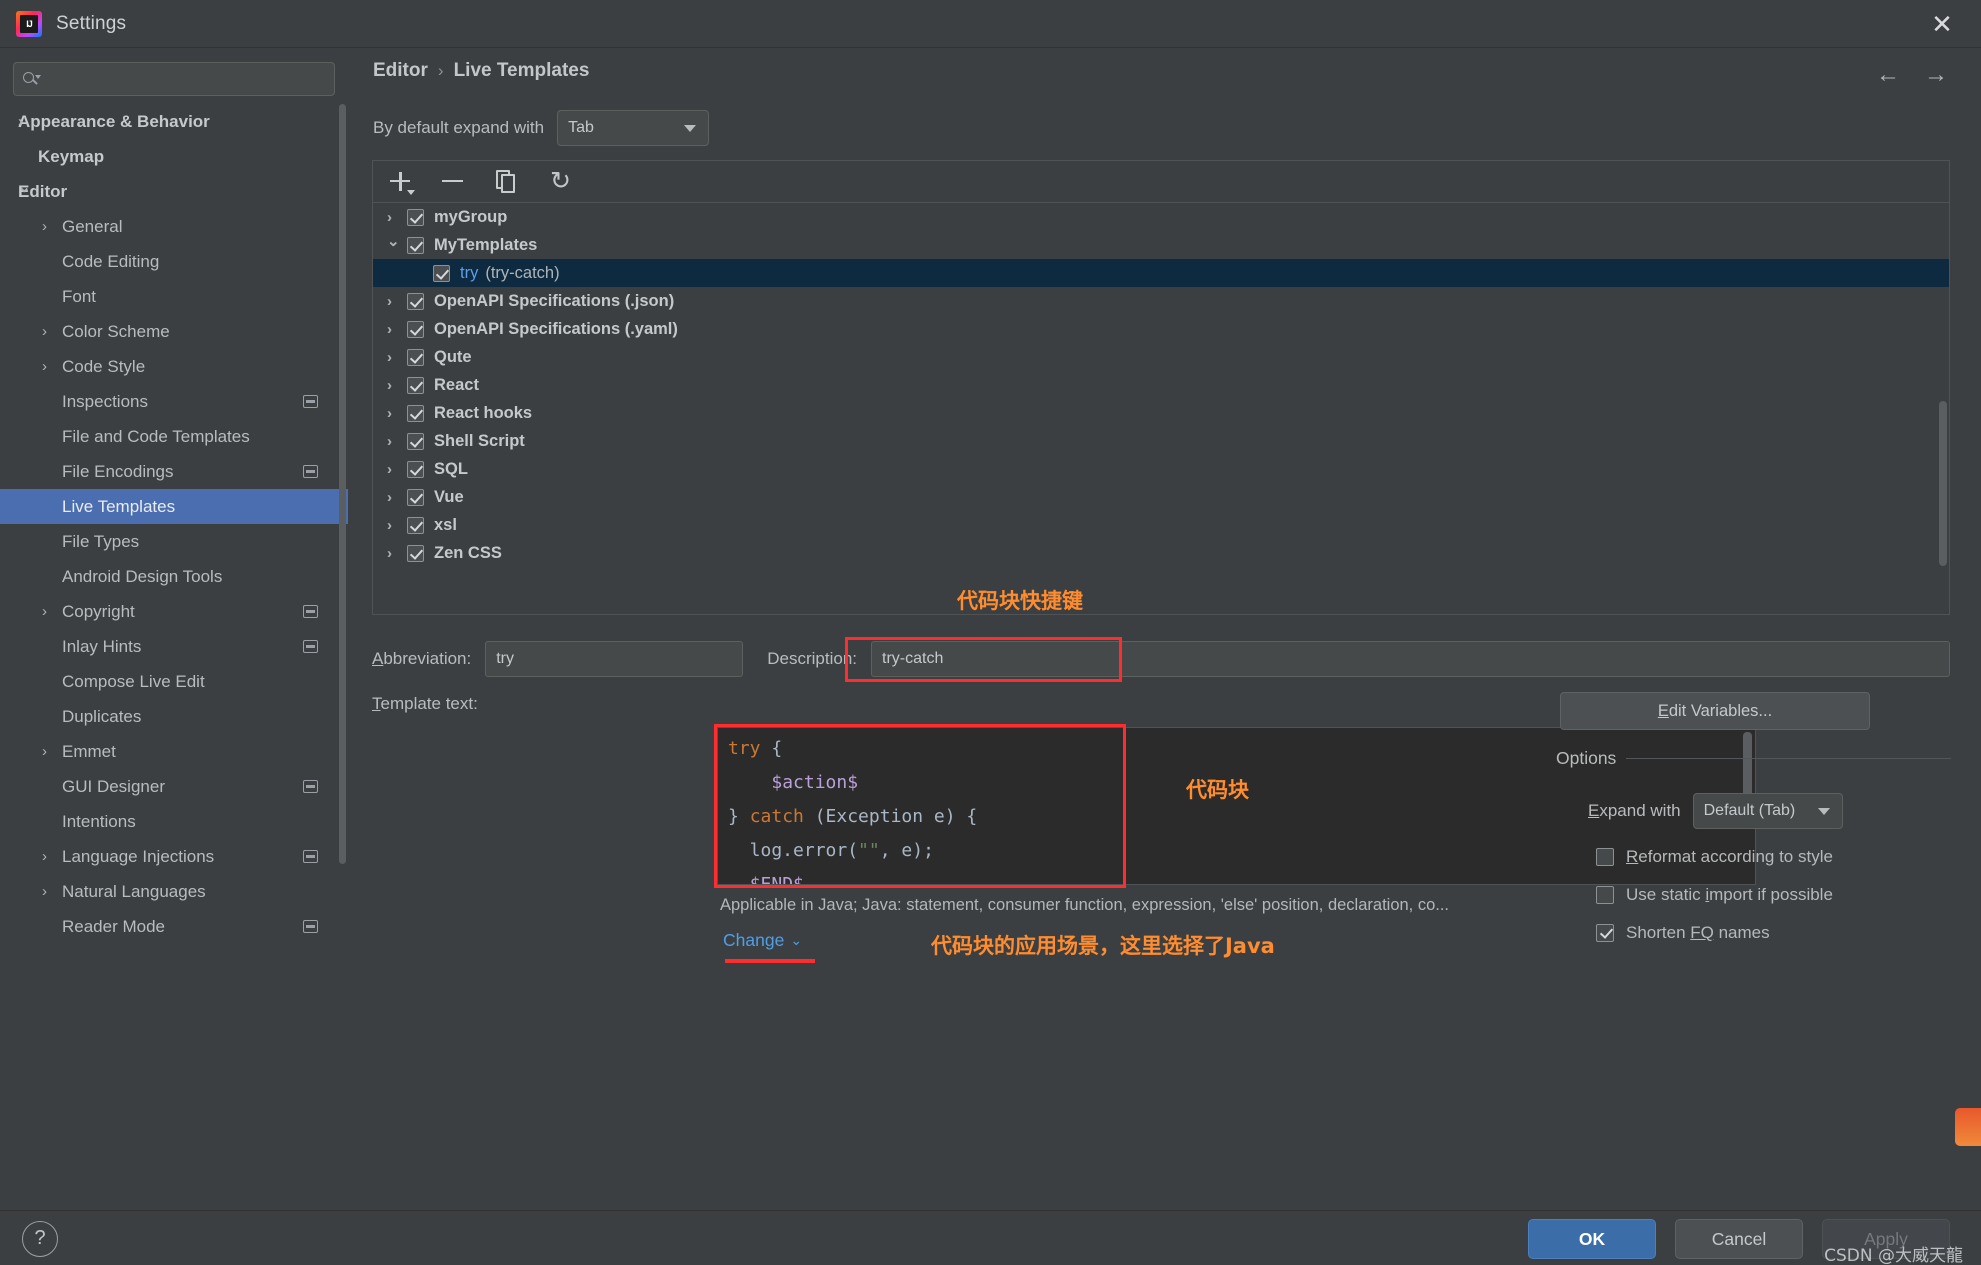 The image size is (1981, 1265). Describe the element at coordinates (174, 401) in the screenshot. I see `sidebar-item-inspections: Inspections` at that location.